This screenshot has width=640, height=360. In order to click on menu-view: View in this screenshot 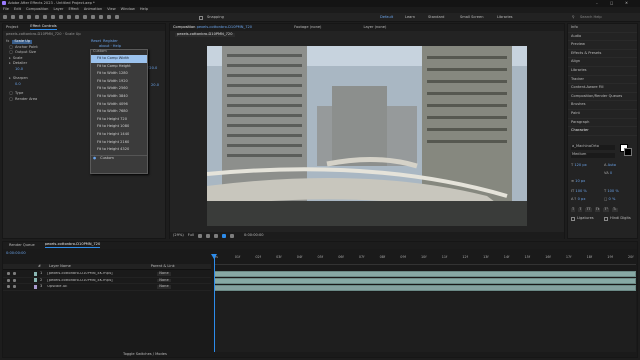, I will do `click(111, 10)`.